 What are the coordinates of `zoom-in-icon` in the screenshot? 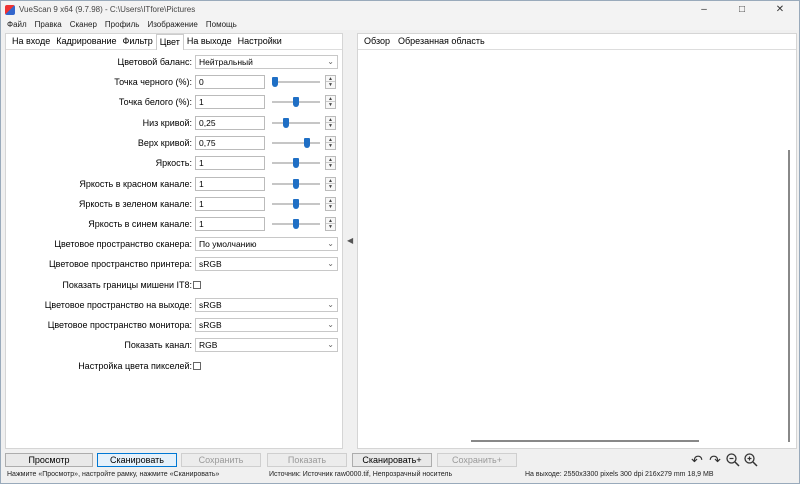 It's located at (751, 460).